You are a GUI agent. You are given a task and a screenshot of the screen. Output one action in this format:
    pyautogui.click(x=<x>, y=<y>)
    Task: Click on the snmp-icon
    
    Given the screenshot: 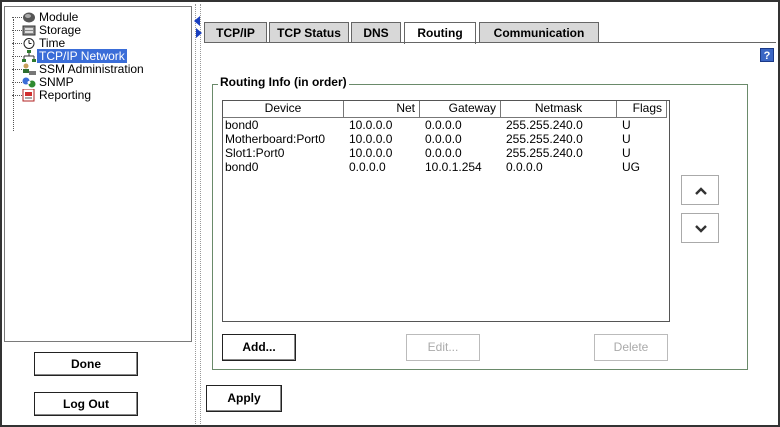 What is the action you would take?
    pyautogui.click(x=29, y=82)
    